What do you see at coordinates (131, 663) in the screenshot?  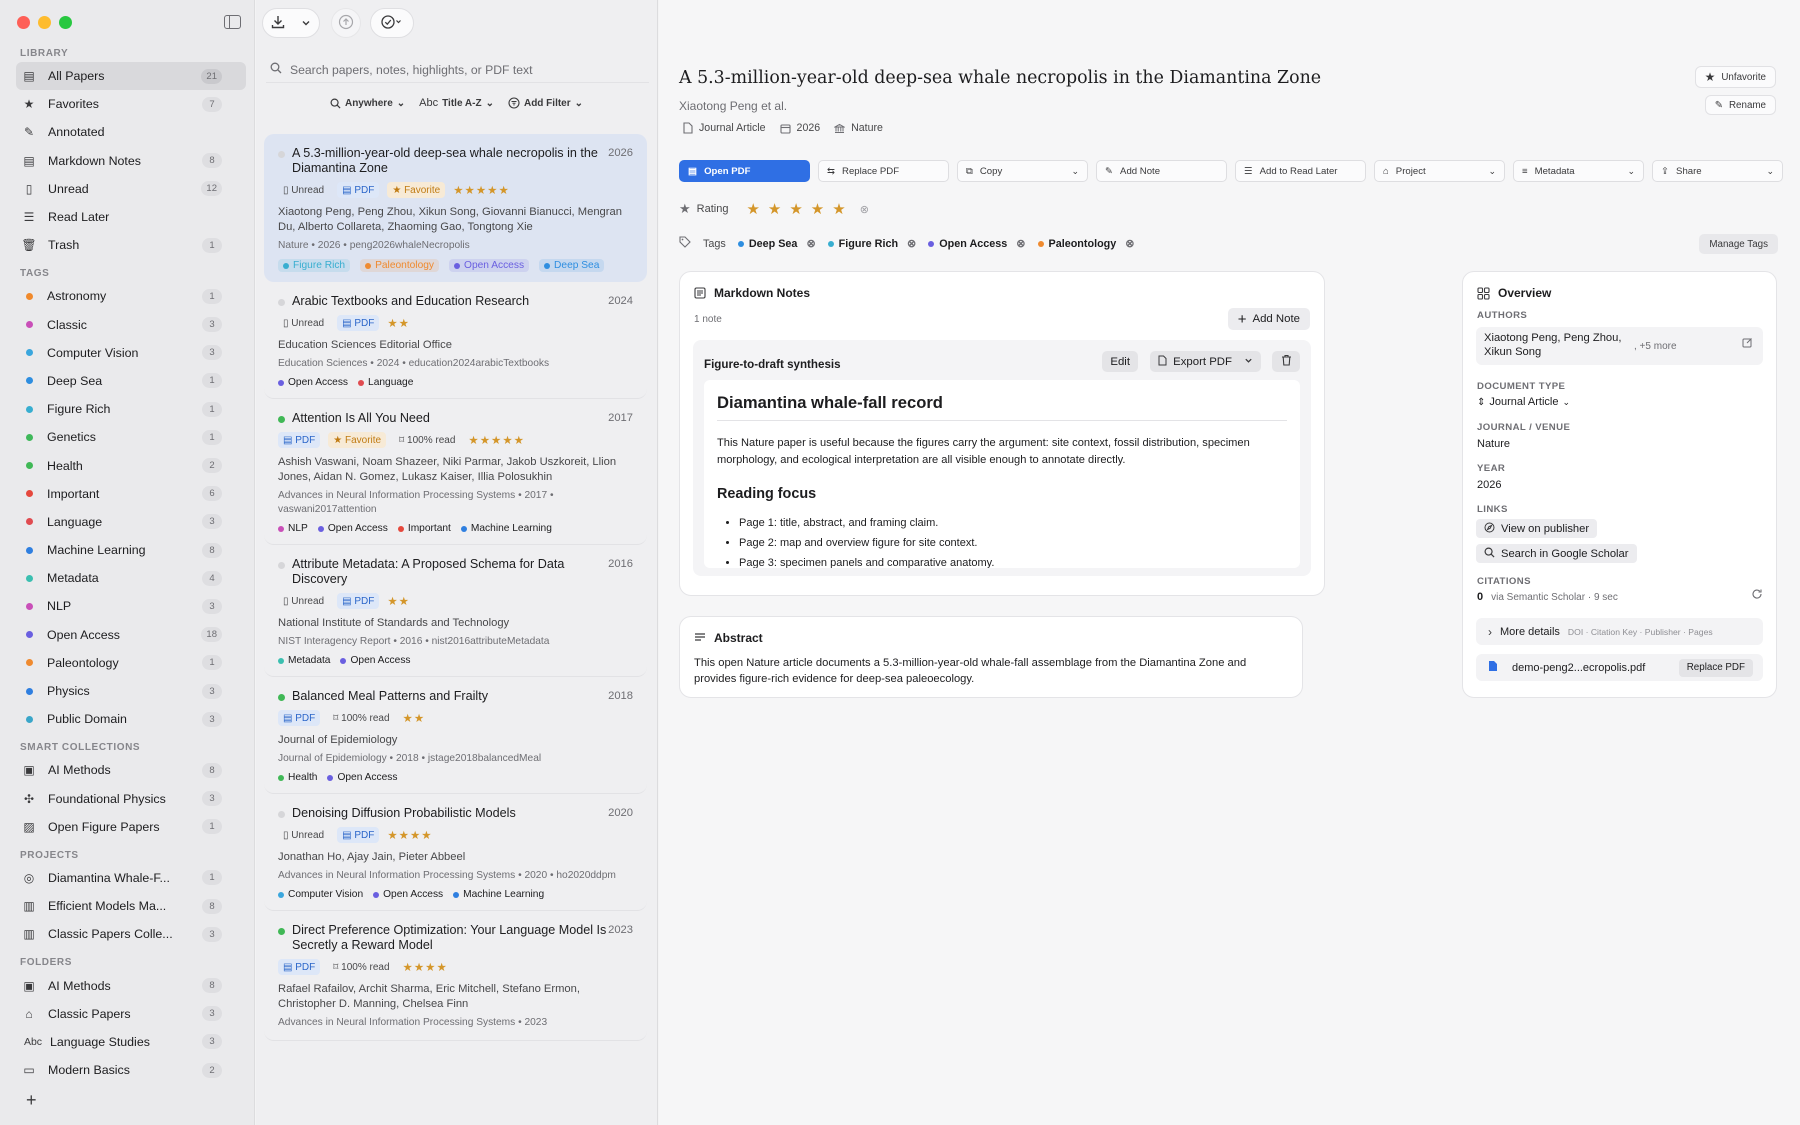 I see `sidebar-item-paleontology: Paleontology 1` at bounding box center [131, 663].